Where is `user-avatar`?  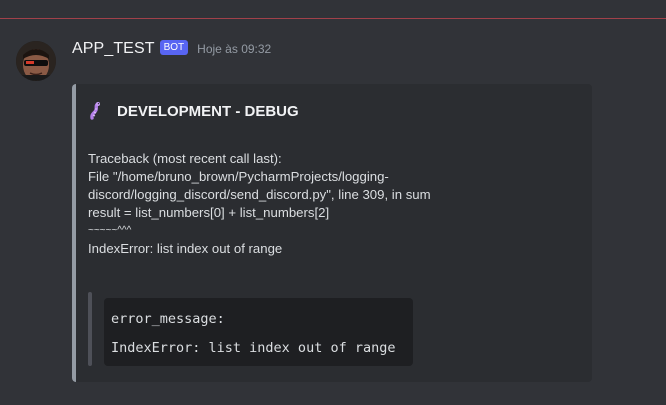
user-avatar is located at coordinates (36, 61).